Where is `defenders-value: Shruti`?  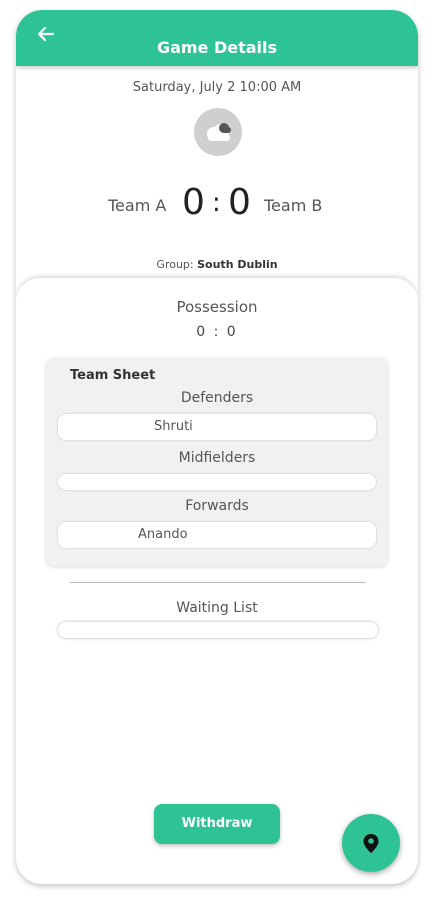
defenders-value: Shruti is located at coordinates (173, 426).